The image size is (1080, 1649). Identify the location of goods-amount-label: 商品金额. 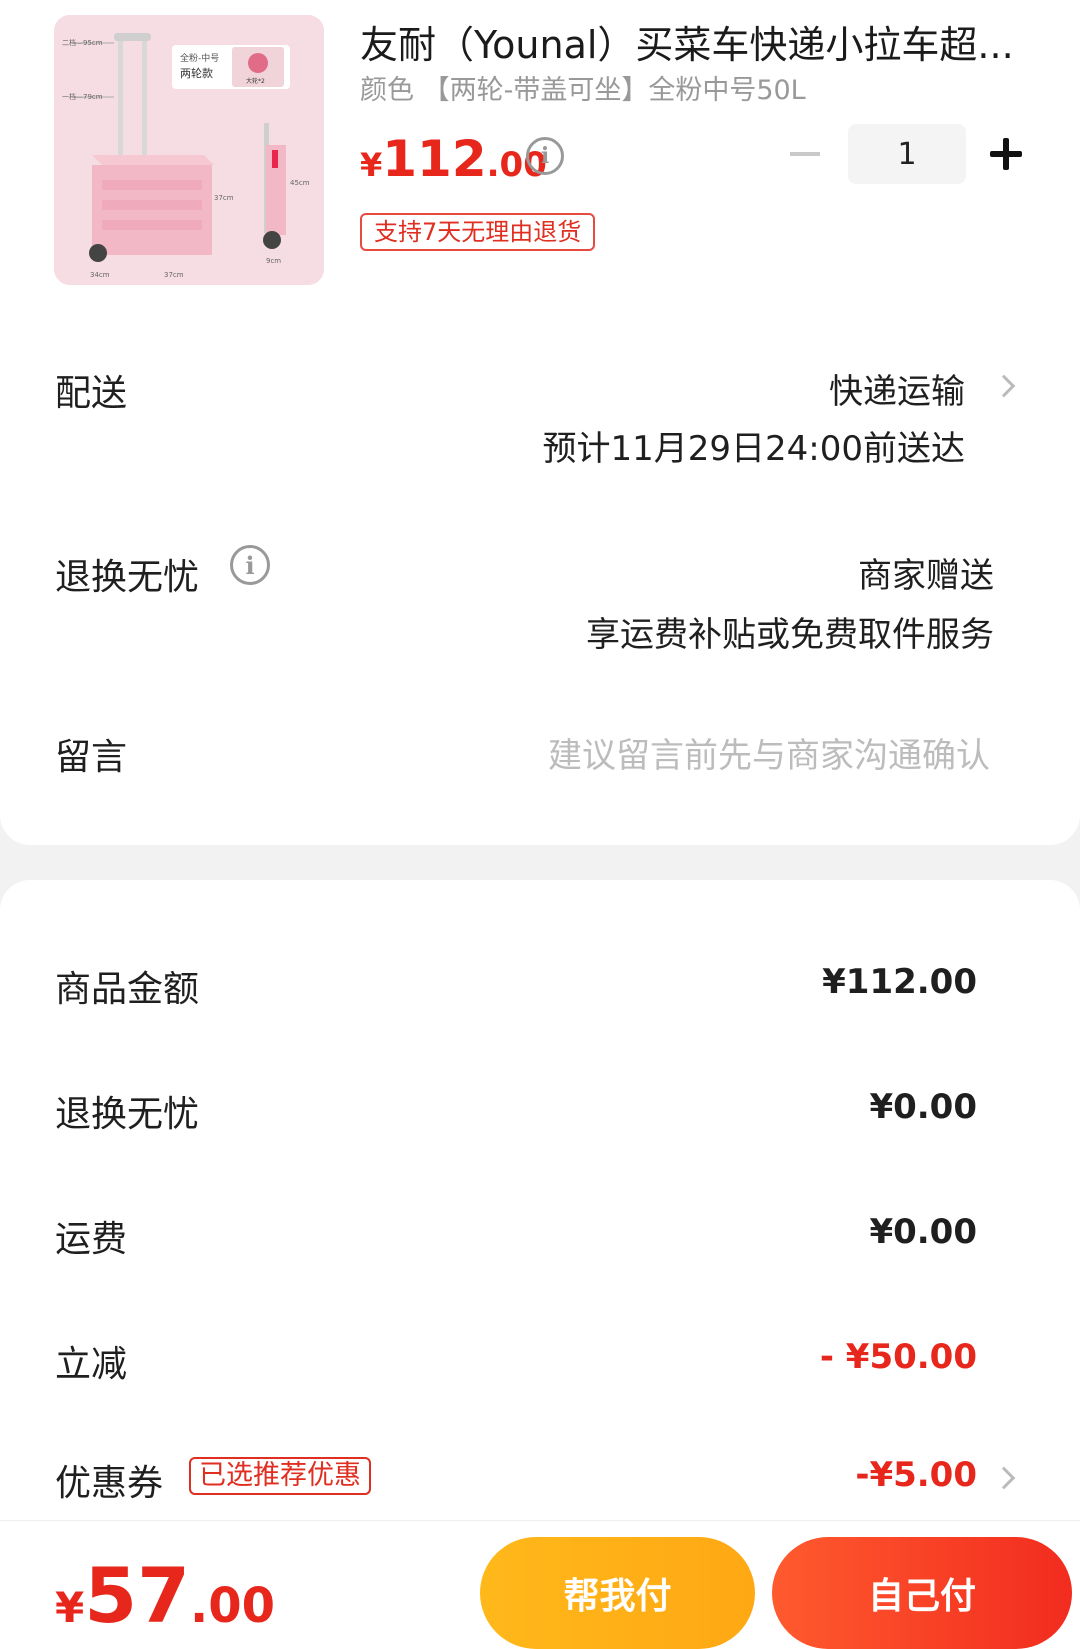
(127, 989).